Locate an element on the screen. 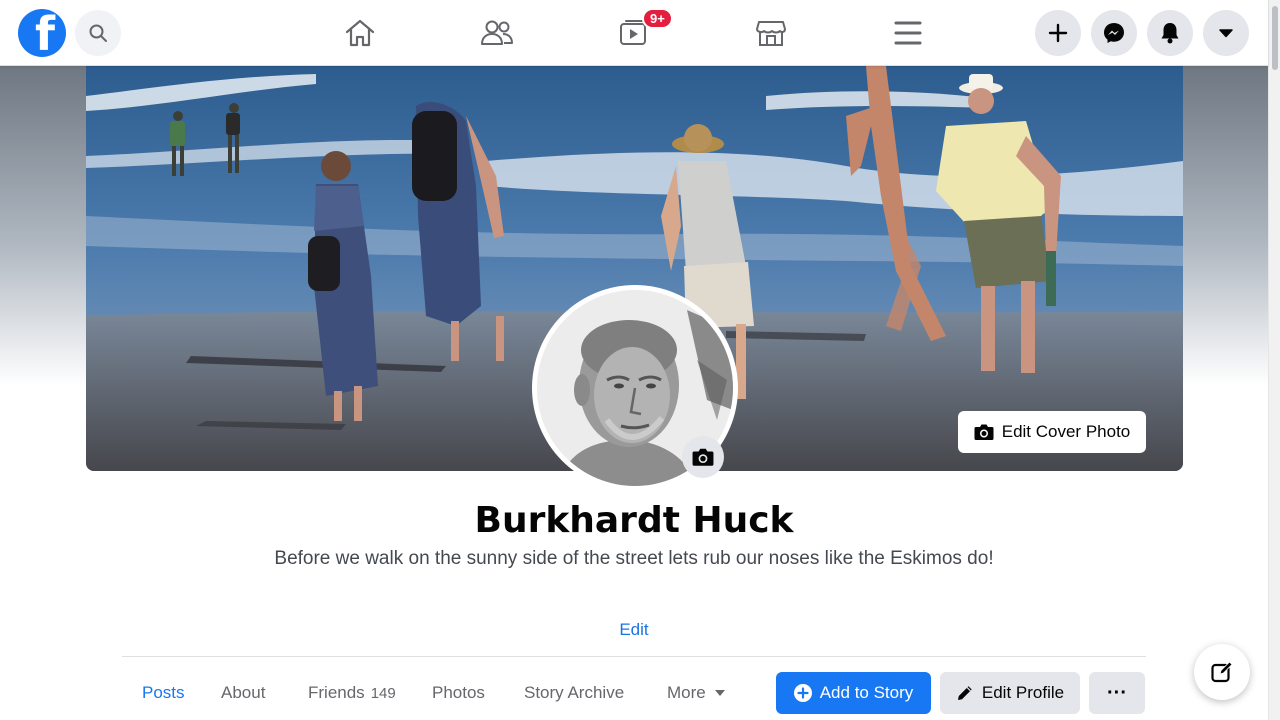 The height and width of the screenshot is (720, 1280). top-navigation-bar: f 9+ is located at coordinates (634, 33).